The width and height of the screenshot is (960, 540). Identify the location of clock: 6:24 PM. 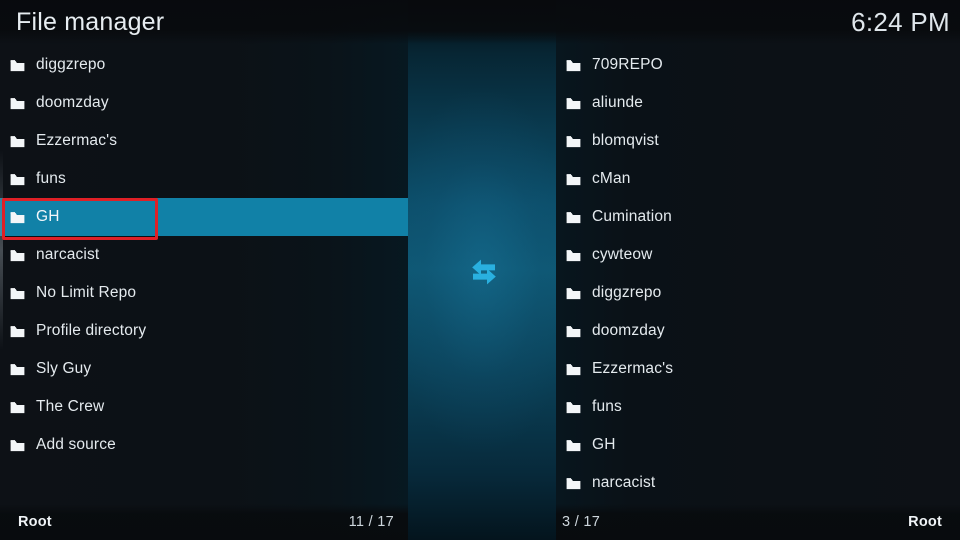
(900, 22).